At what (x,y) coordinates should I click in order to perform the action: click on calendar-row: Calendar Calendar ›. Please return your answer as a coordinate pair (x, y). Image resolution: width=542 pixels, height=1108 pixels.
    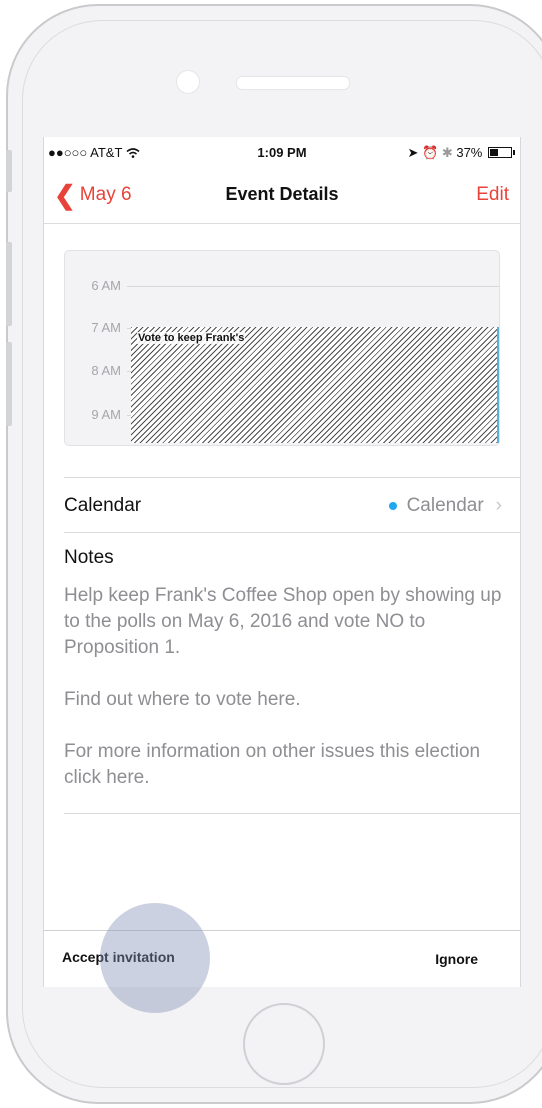
    Looking at the image, I should click on (292, 505).